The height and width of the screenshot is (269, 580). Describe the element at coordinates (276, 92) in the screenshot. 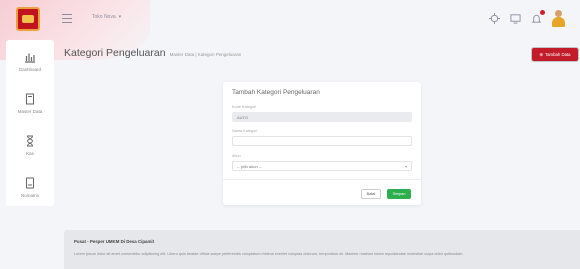

I see `form-title: Tambah Kategori Pengeluaran` at that location.